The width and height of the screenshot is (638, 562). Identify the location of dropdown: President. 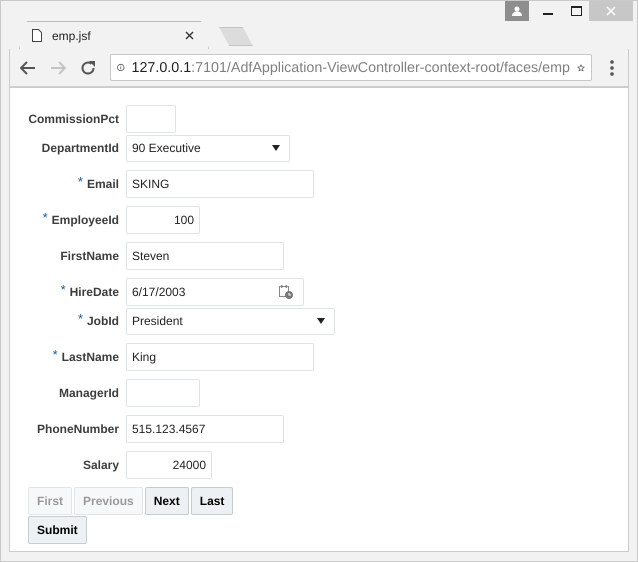
(230, 321).